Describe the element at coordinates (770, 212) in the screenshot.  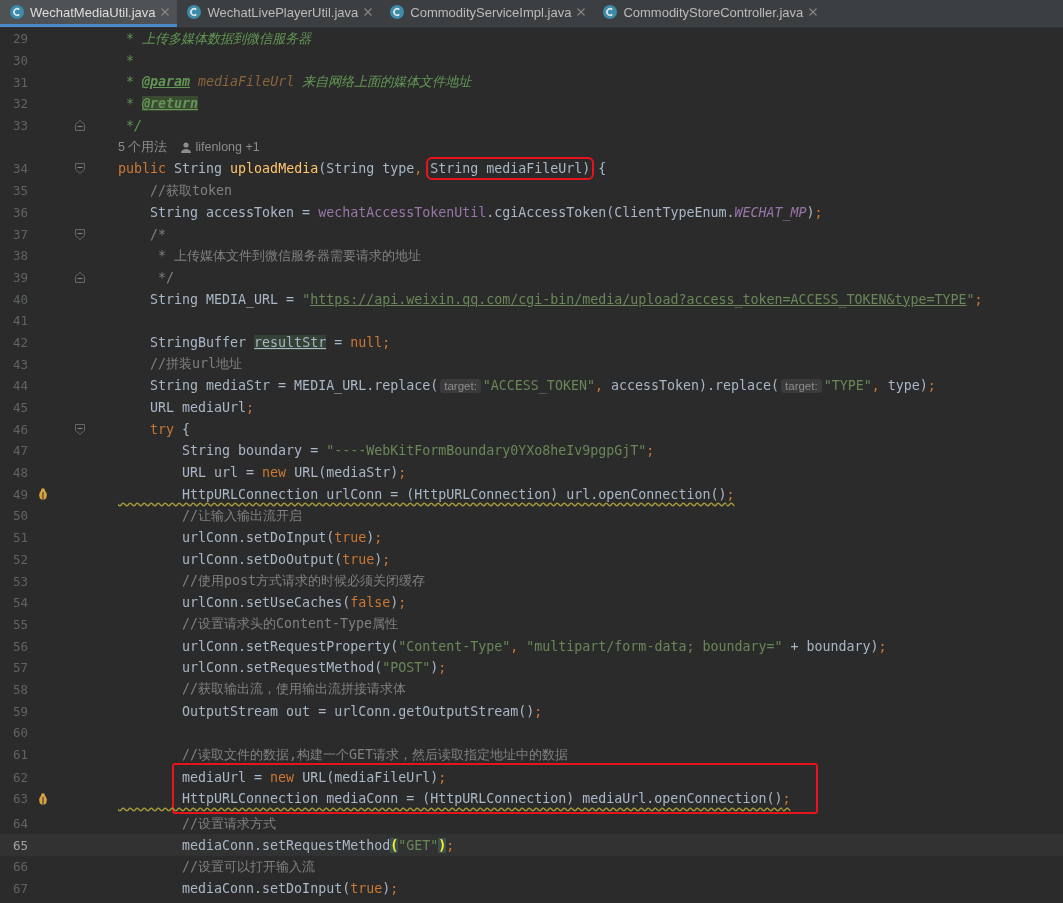
I see `constant-name: WECHAT_MP` at that location.